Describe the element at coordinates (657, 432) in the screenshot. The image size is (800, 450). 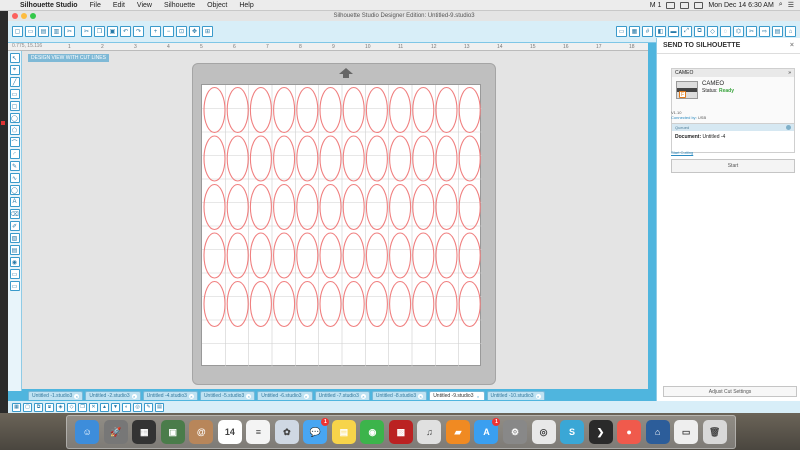
I see `remote-icon: ⌂` at that location.